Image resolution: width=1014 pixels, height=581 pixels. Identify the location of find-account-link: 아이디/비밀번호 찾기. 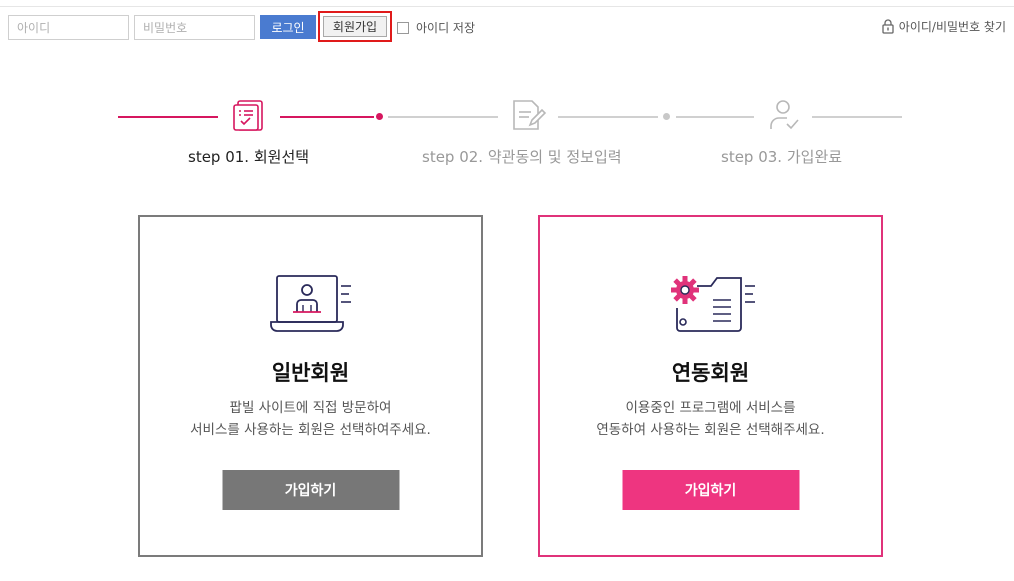
(944, 26).